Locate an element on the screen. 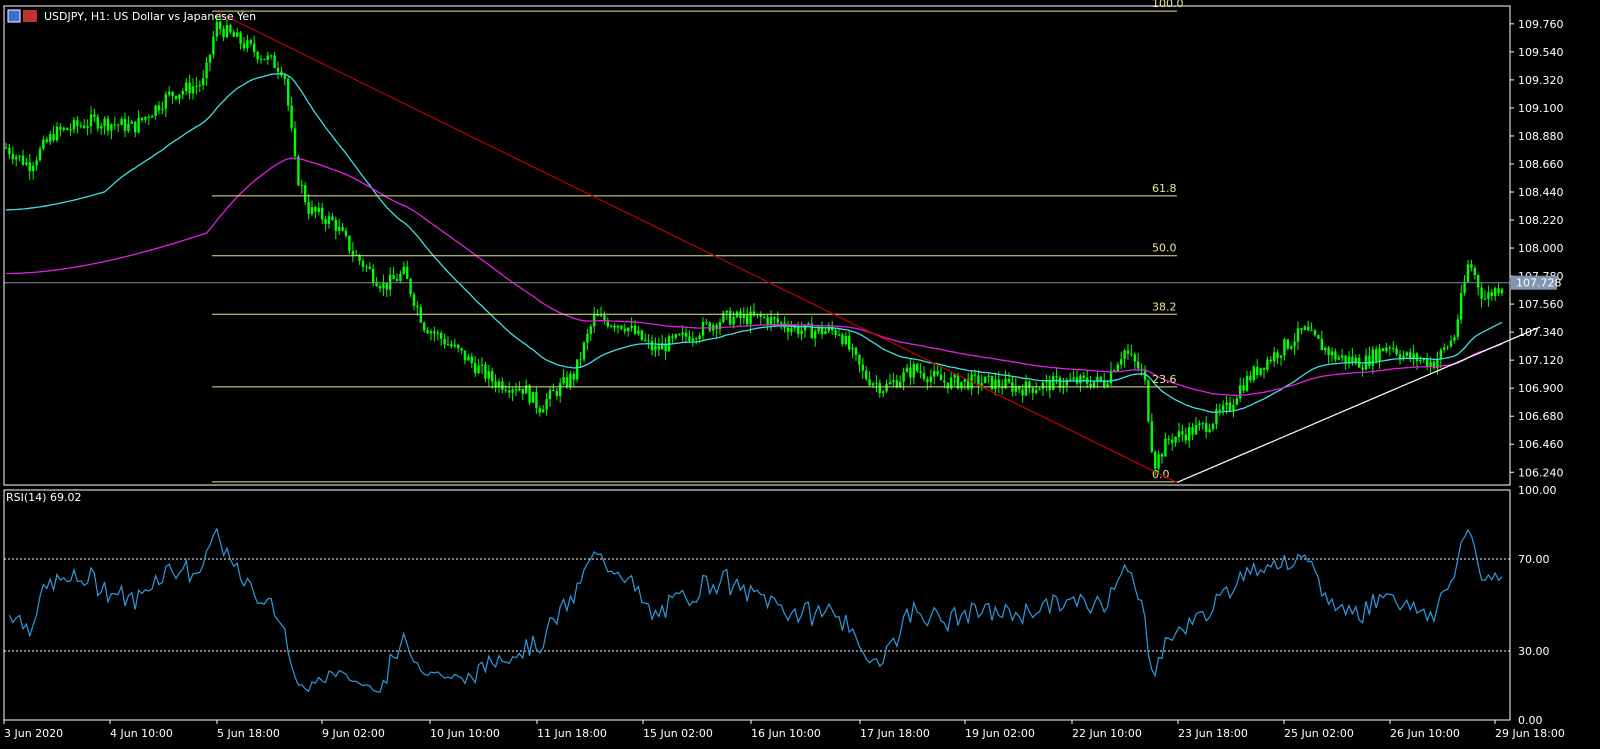 The width and height of the screenshot is (1600, 749). time-tick-label: 19 Jun 02:00 is located at coordinates (1000, 733).